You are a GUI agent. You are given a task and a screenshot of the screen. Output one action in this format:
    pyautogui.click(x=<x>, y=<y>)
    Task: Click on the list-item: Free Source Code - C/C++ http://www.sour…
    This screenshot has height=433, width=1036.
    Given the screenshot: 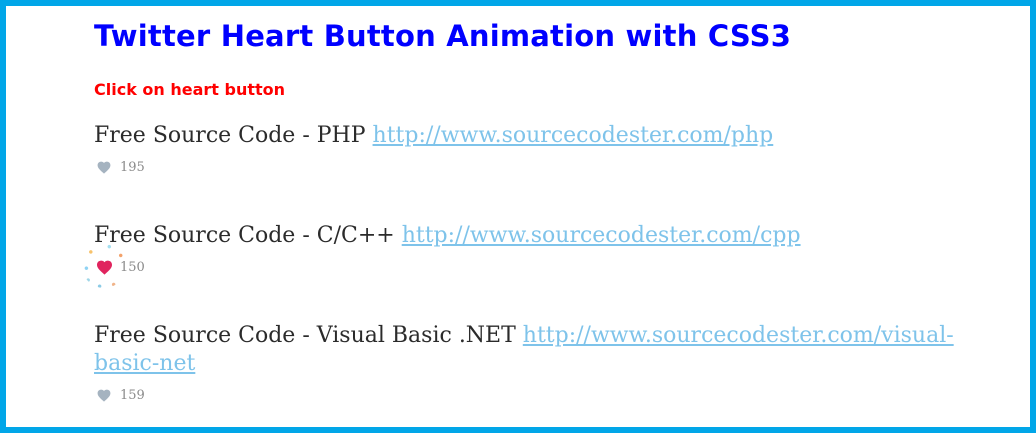 What is the action you would take?
    pyautogui.click(x=528, y=255)
    